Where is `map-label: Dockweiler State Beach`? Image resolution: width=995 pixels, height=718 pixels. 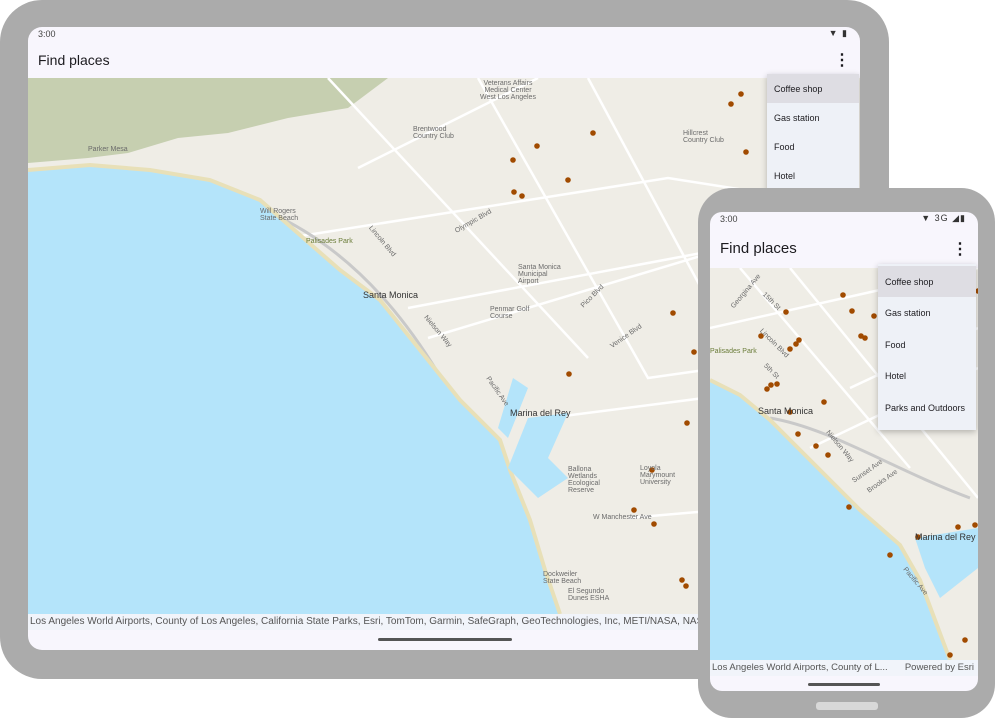
map-label: Dockweiler State Beach is located at coordinates (562, 578).